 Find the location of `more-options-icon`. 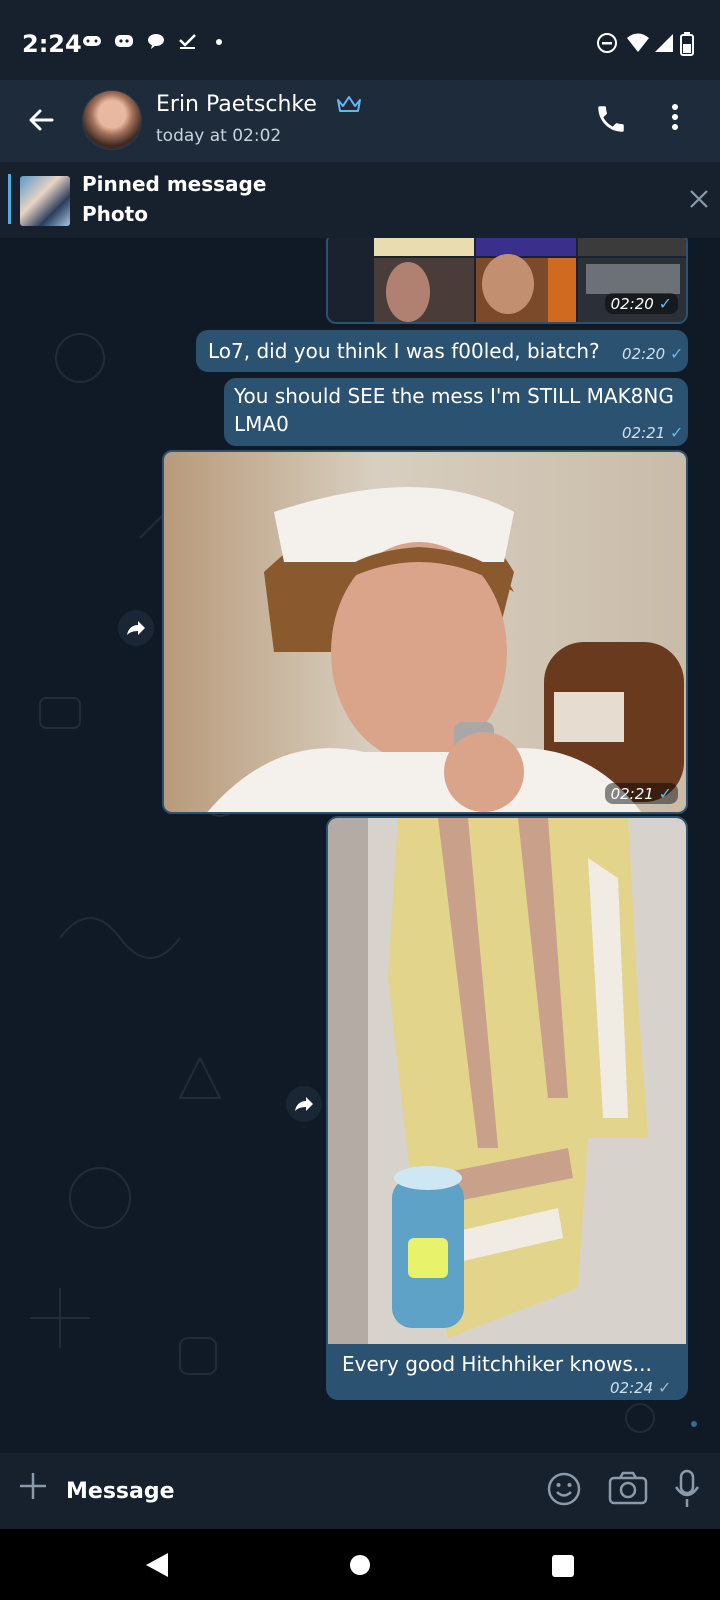

more-options-icon is located at coordinates (675, 117).